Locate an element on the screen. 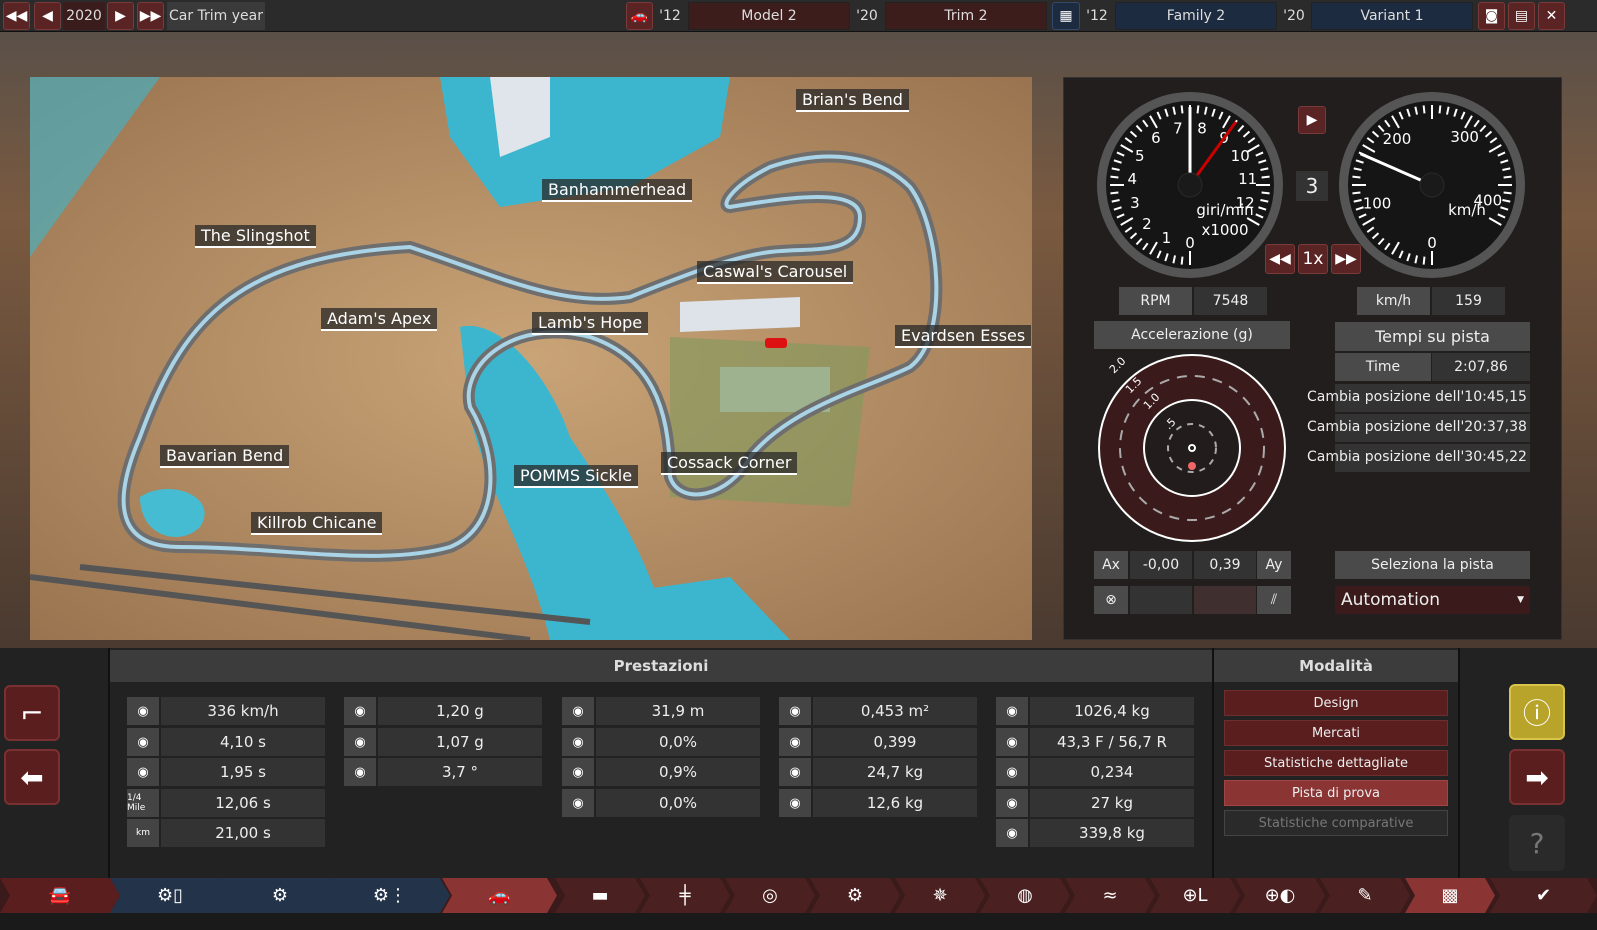  gauge-tick-label: 2 is located at coordinates (1147, 224).